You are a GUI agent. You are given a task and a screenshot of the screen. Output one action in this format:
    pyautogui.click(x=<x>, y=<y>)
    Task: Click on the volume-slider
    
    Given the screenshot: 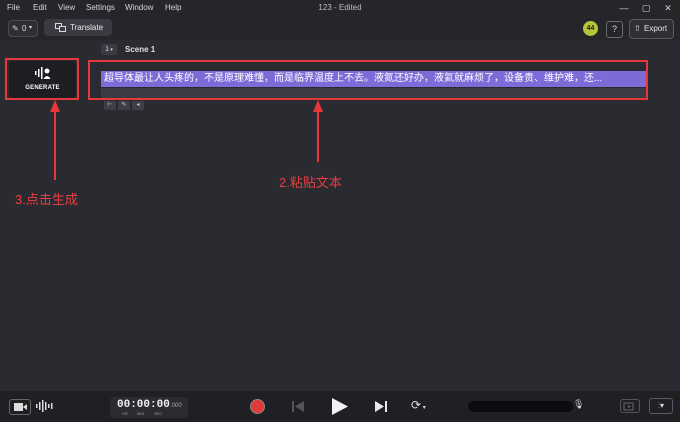 What is the action you would take?
    pyautogui.click(x=520, y=406)
    